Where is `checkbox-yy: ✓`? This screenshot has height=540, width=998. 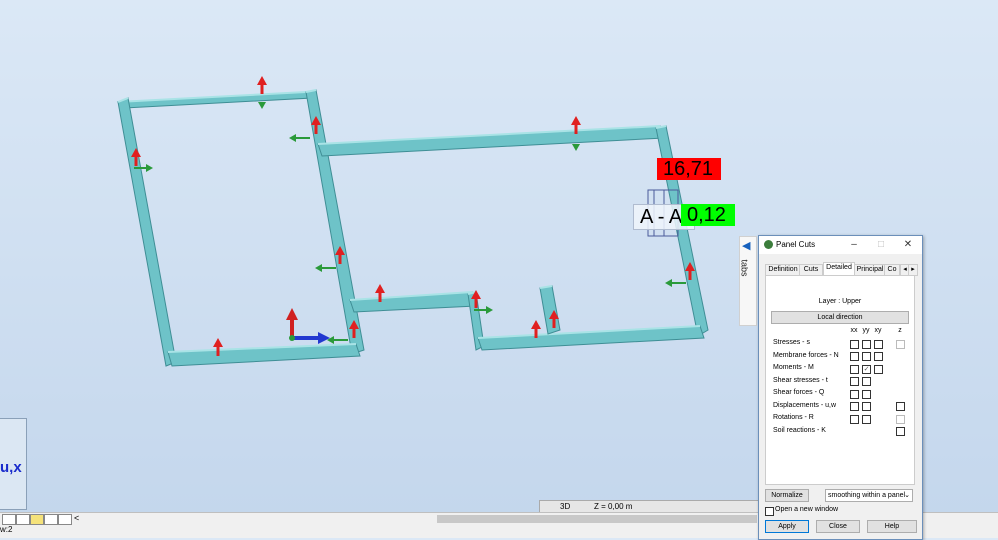
checkbox-yy: ✓ is located at coordinates (866, 369).